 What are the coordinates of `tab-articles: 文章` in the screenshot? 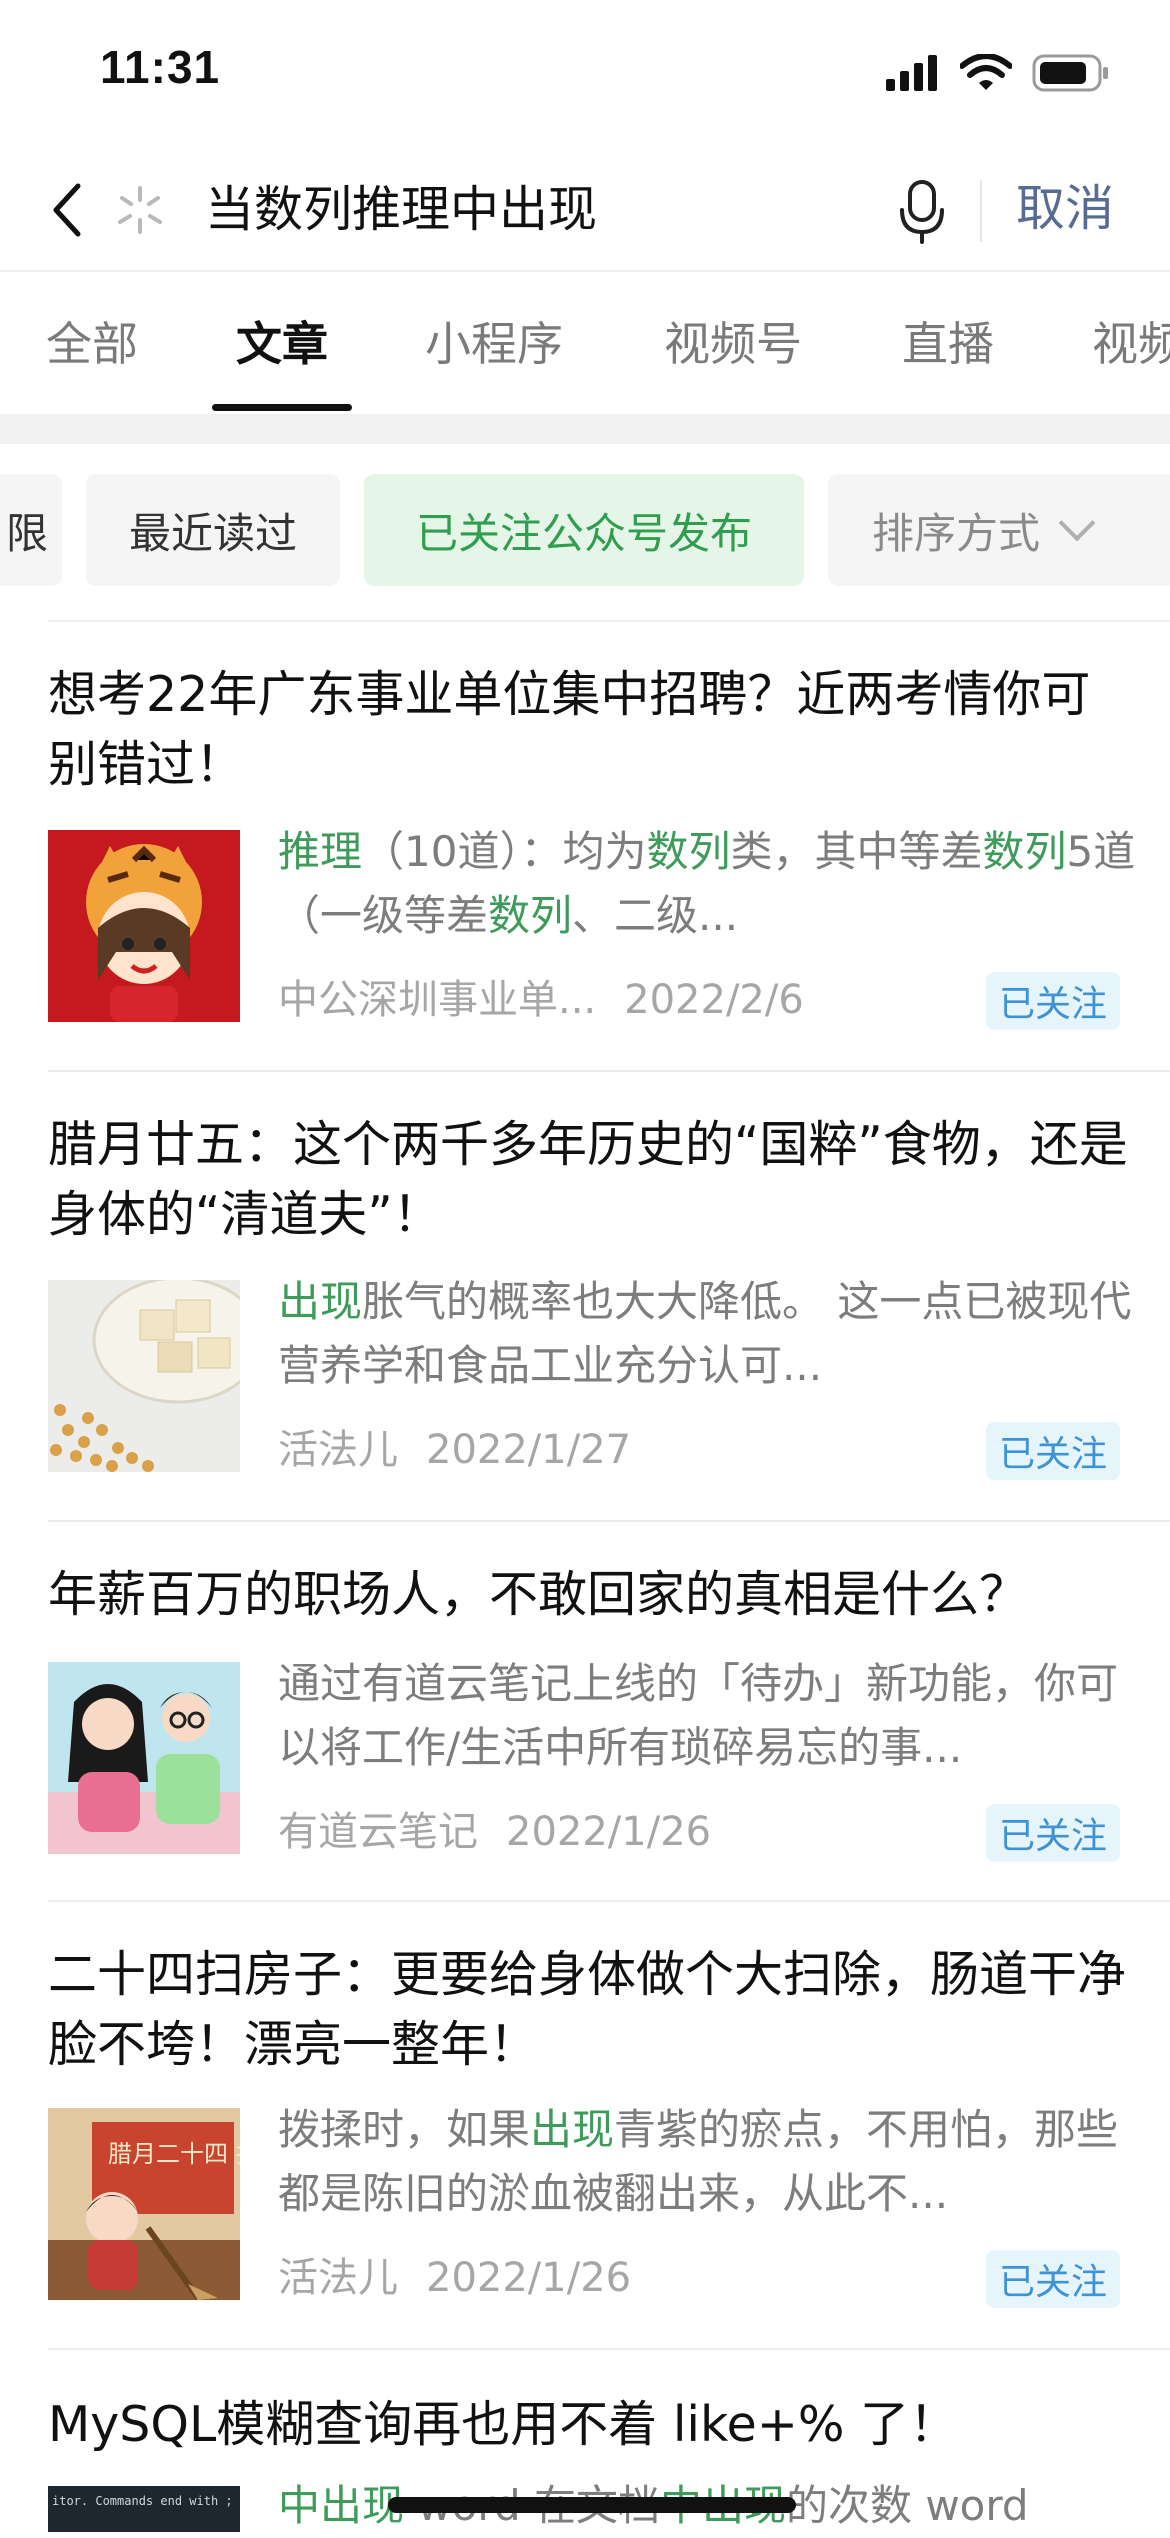 It's located at (282, 344).